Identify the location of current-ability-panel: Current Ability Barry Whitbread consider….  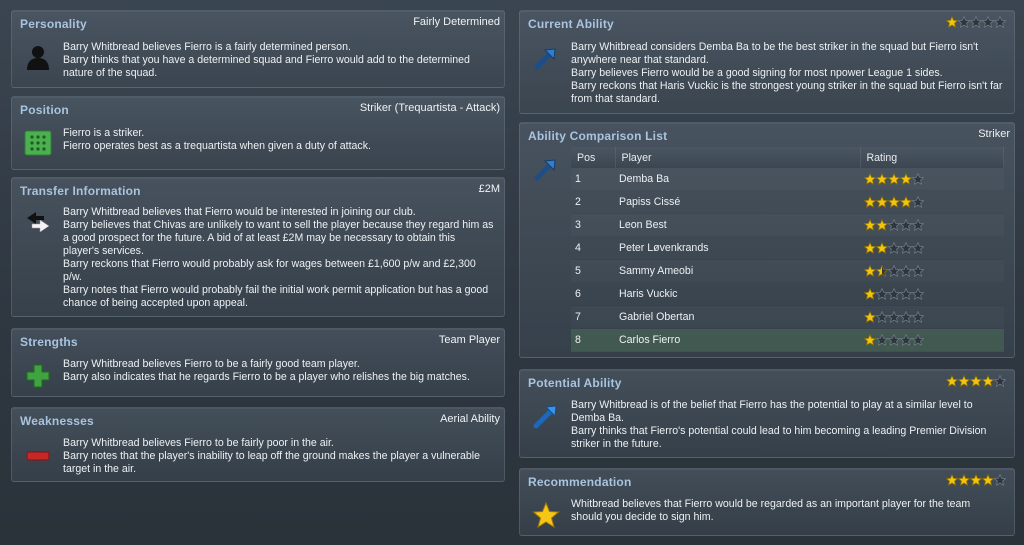
(767, 62).